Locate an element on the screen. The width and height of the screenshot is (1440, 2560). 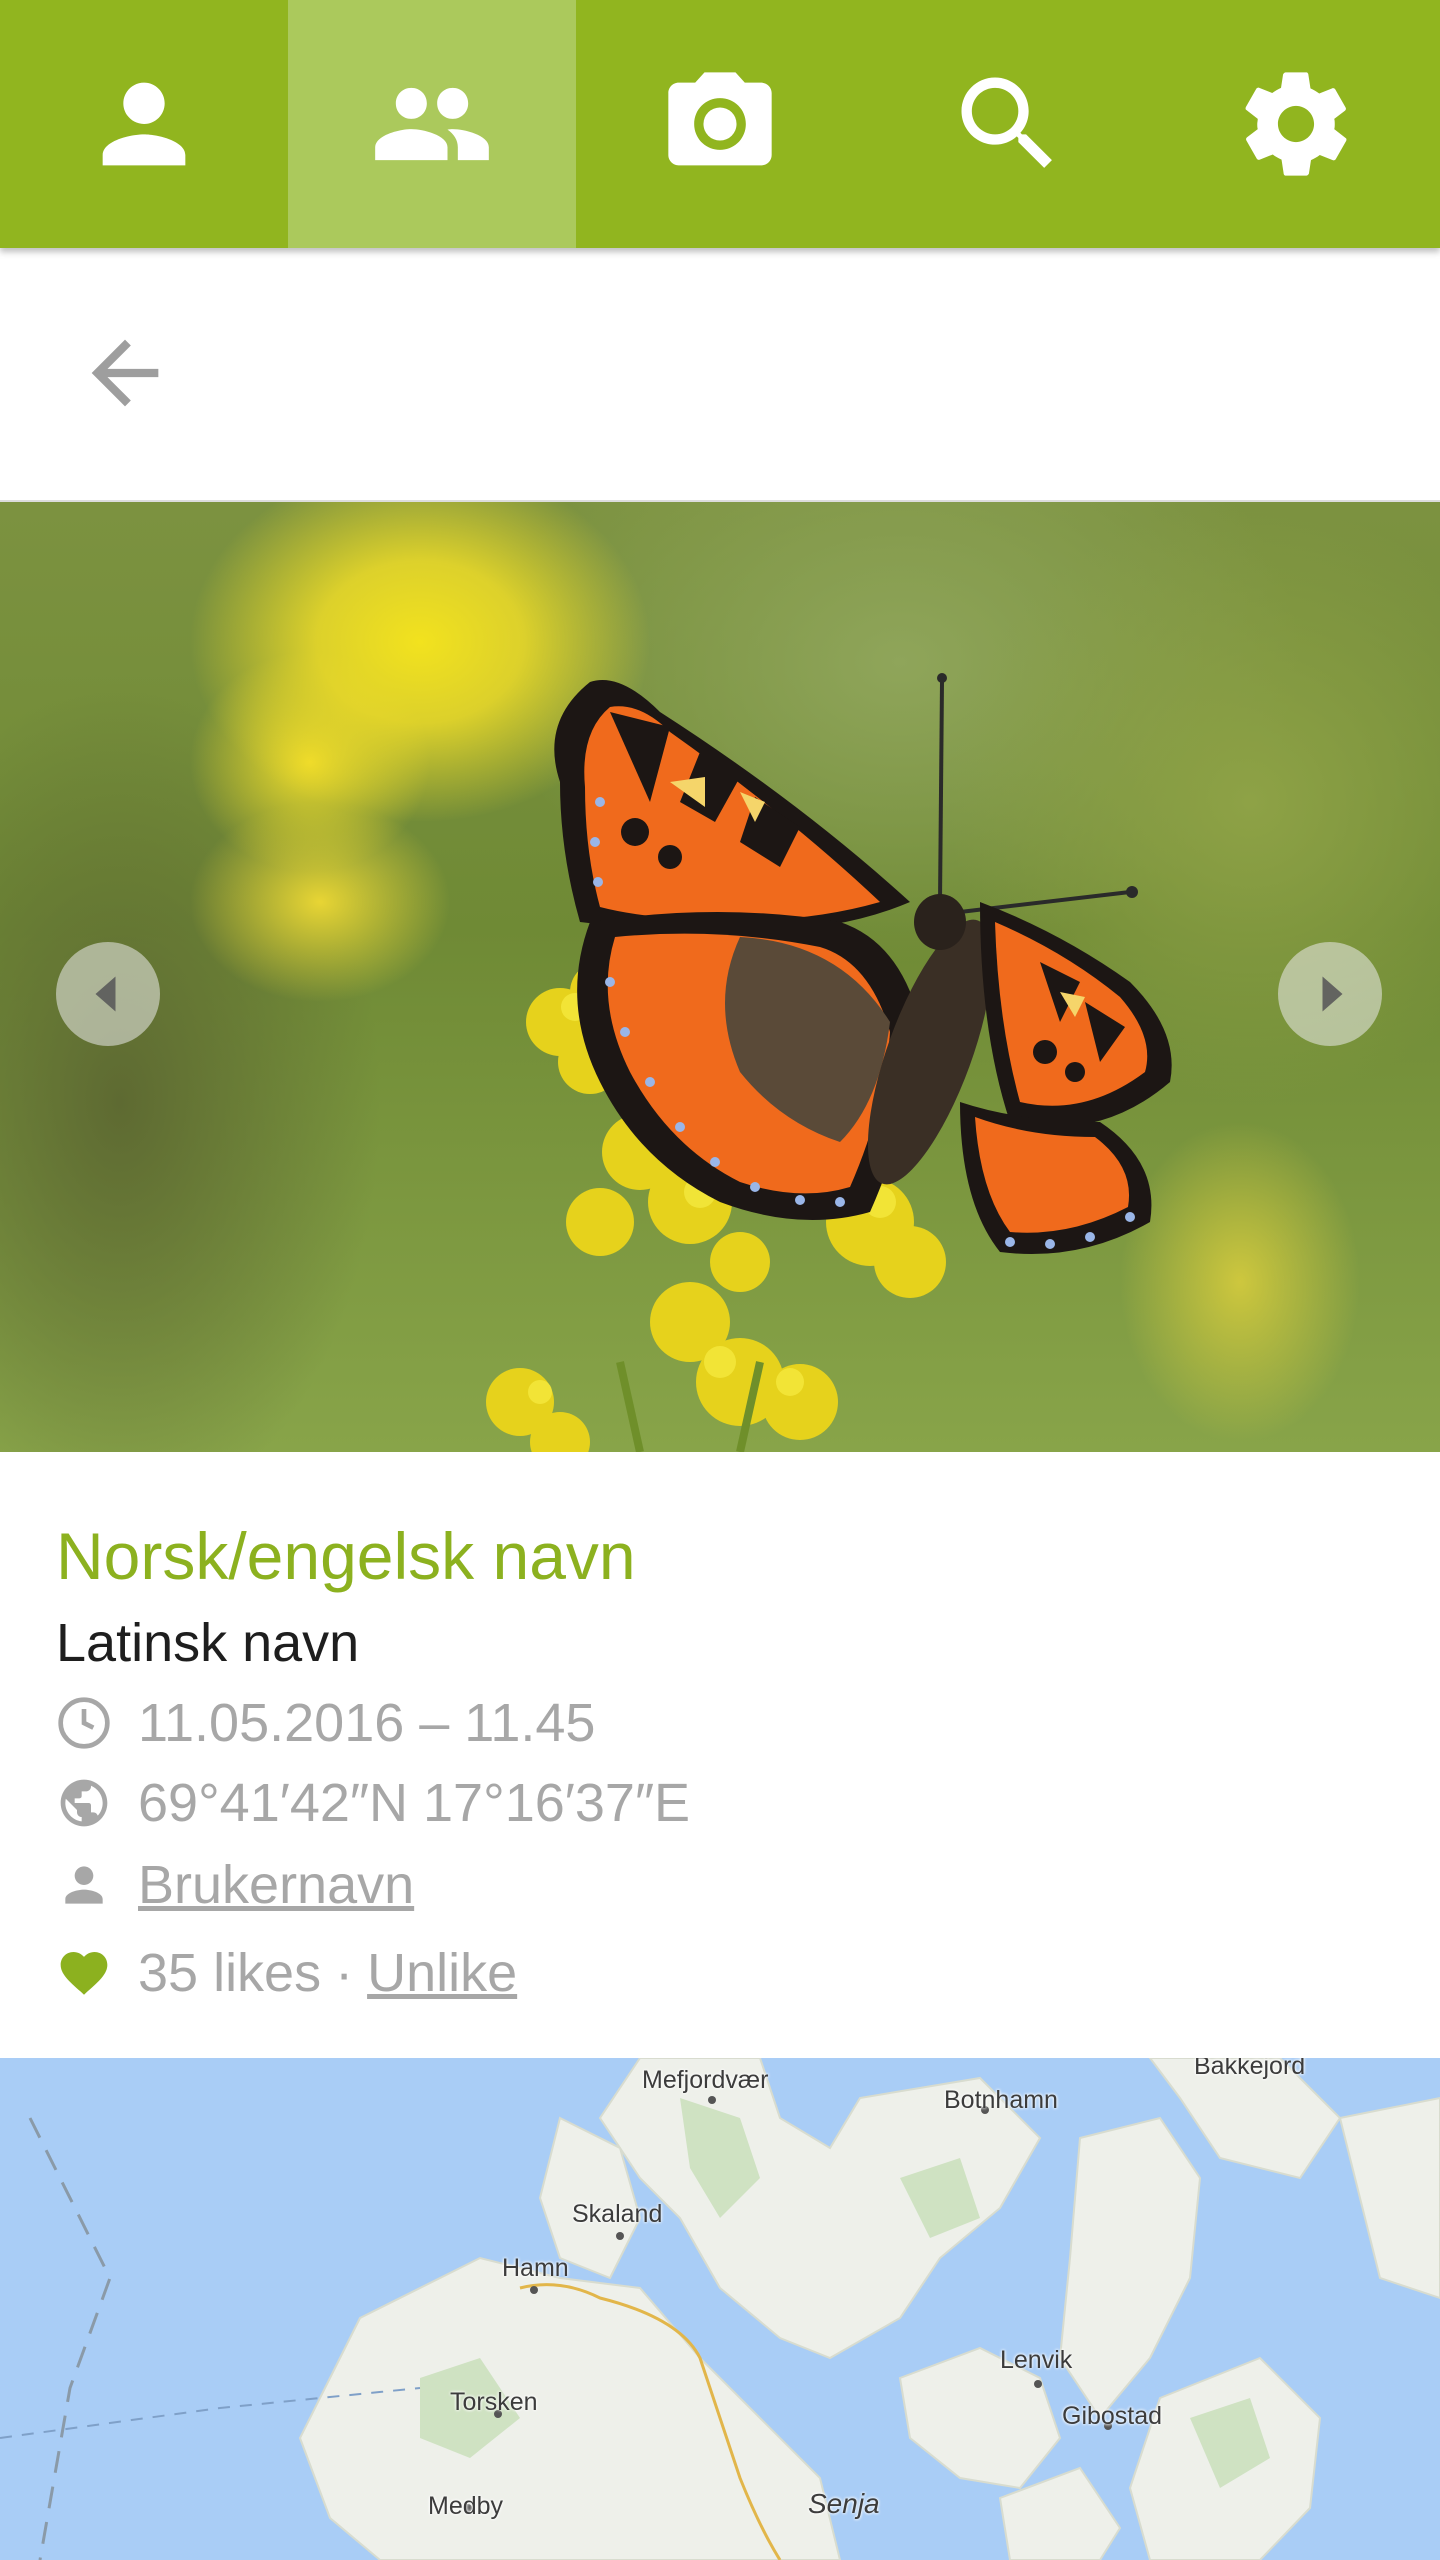
chevron-right-icon is located at coordinates (1332, 994).